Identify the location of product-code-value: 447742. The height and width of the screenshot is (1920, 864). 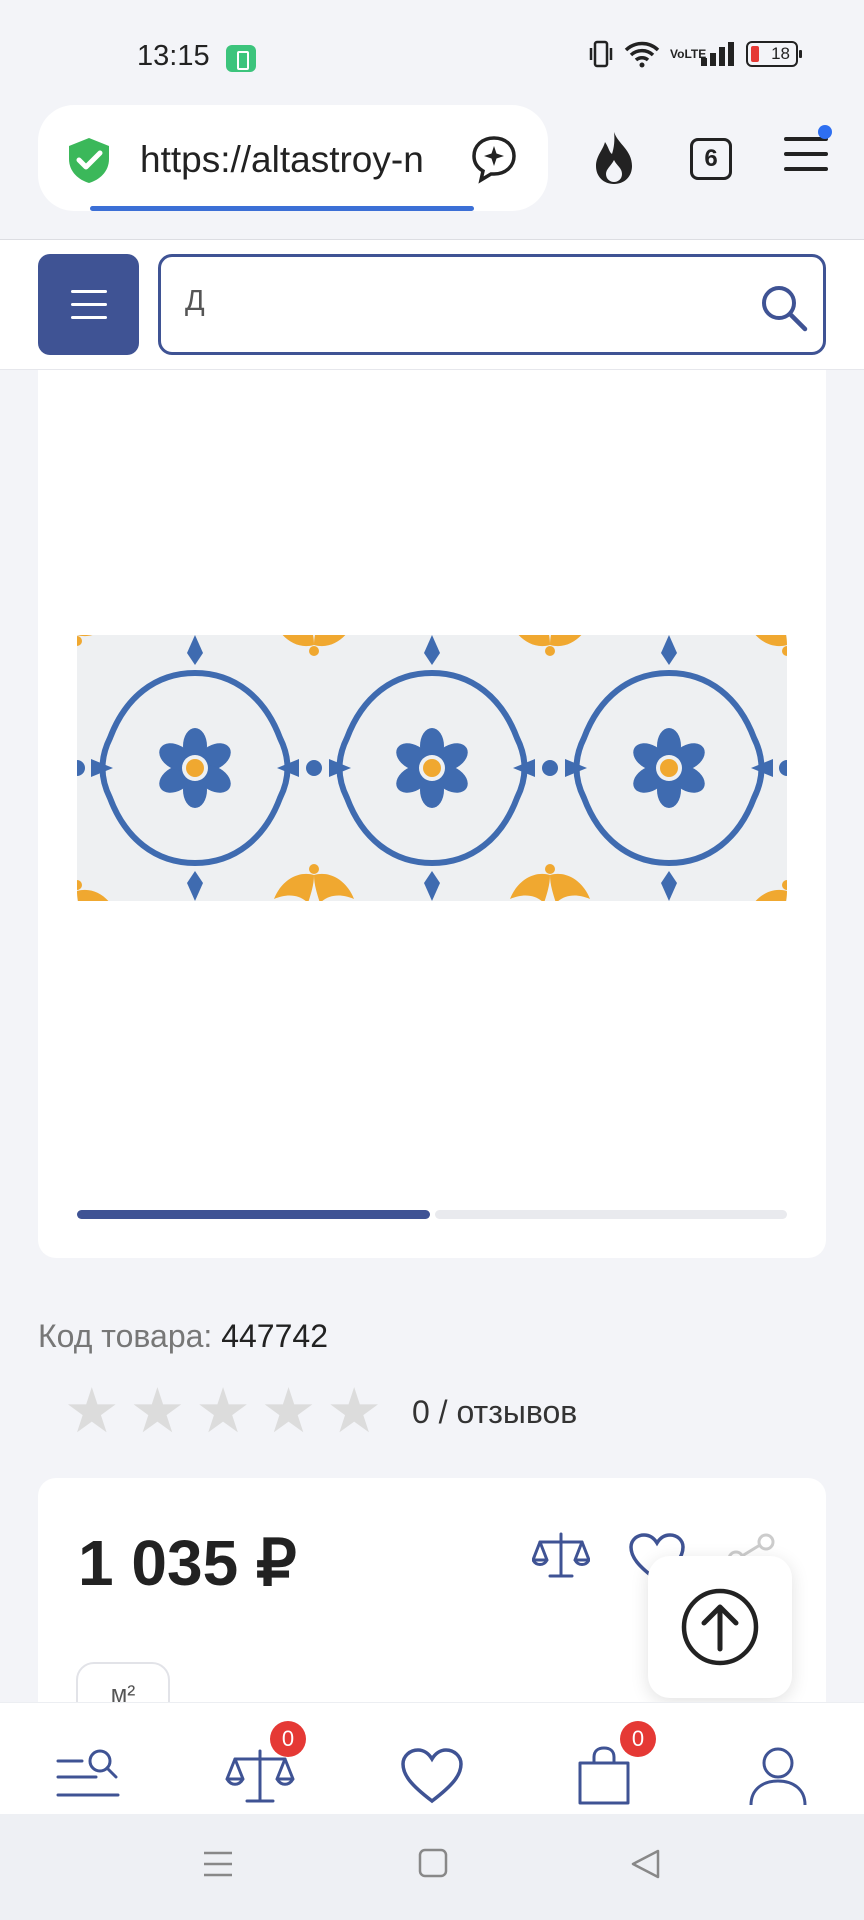
(274, 1336).